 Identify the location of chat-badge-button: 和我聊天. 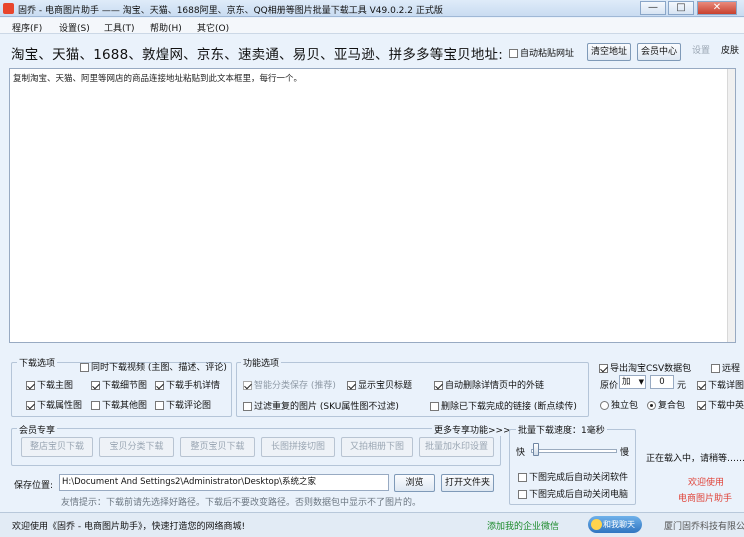
(615, 524).